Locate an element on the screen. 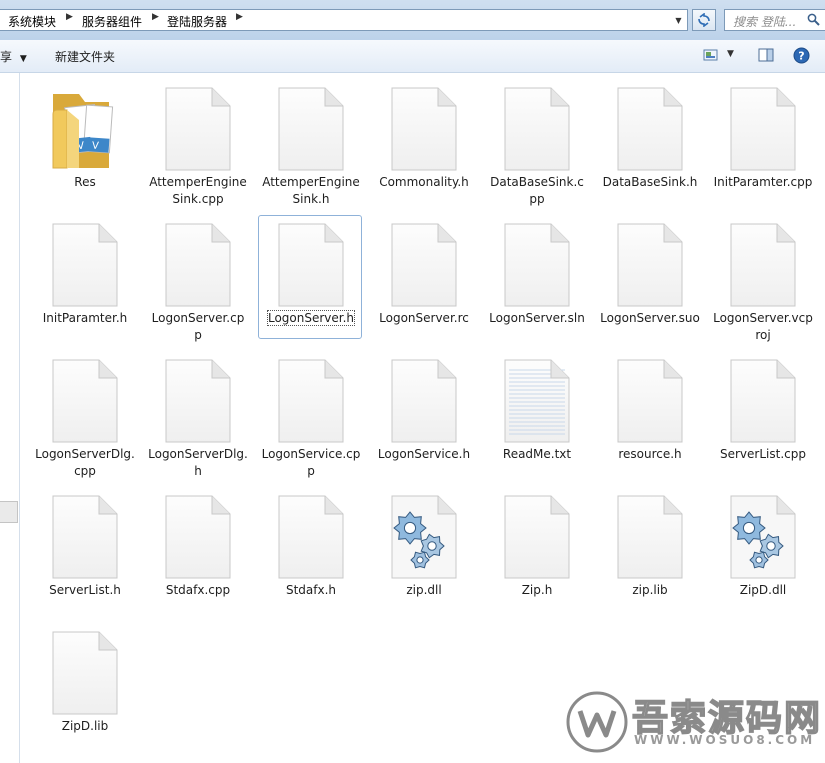 The image size is (825, 763). file-name-text: LogonServer.vcproj is located at coordinates (763, 326).